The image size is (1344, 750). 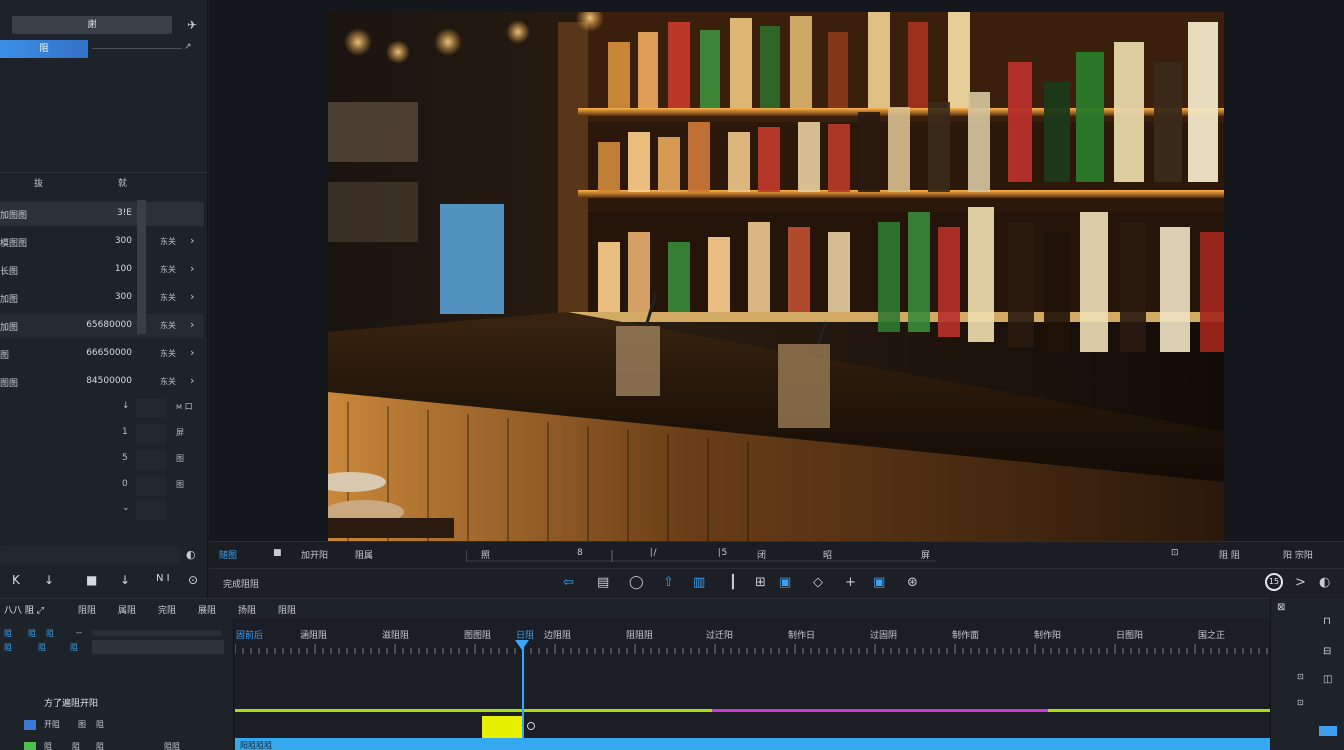 I want to click on tl-left-b2: 阻, so click(x=42, y=647).